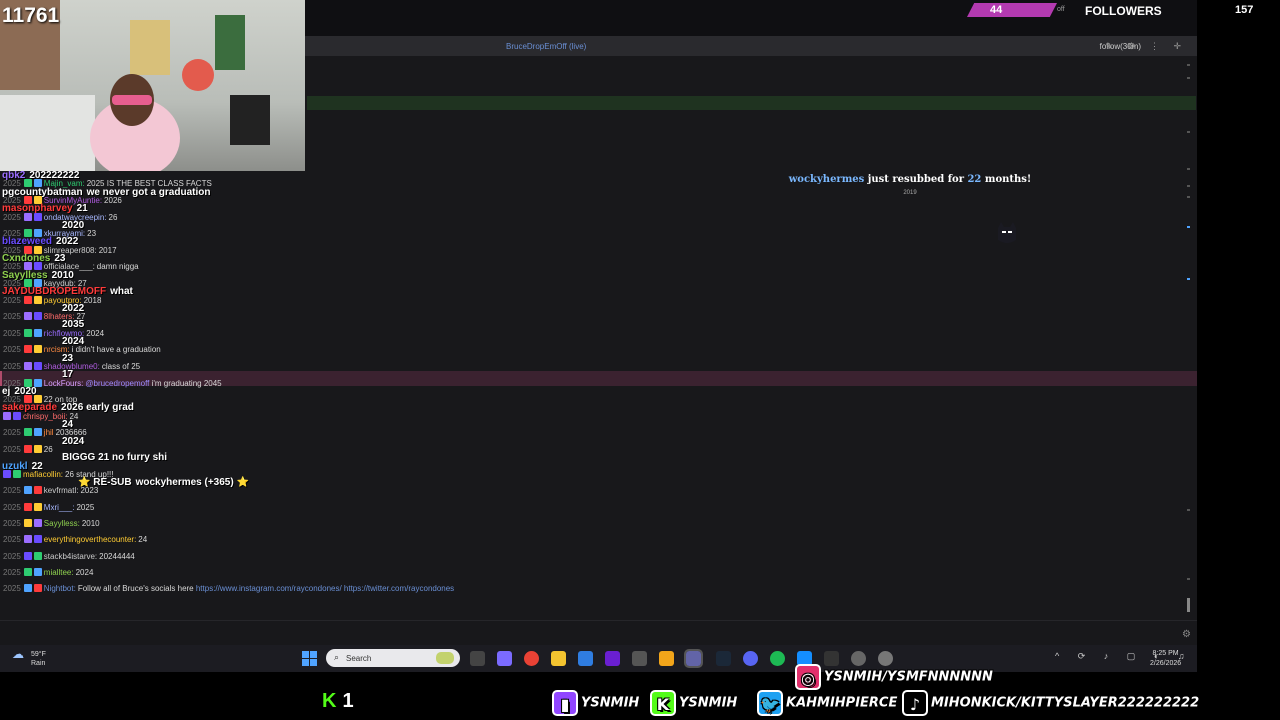  I want to click on folder-icon, so click(666, 658).